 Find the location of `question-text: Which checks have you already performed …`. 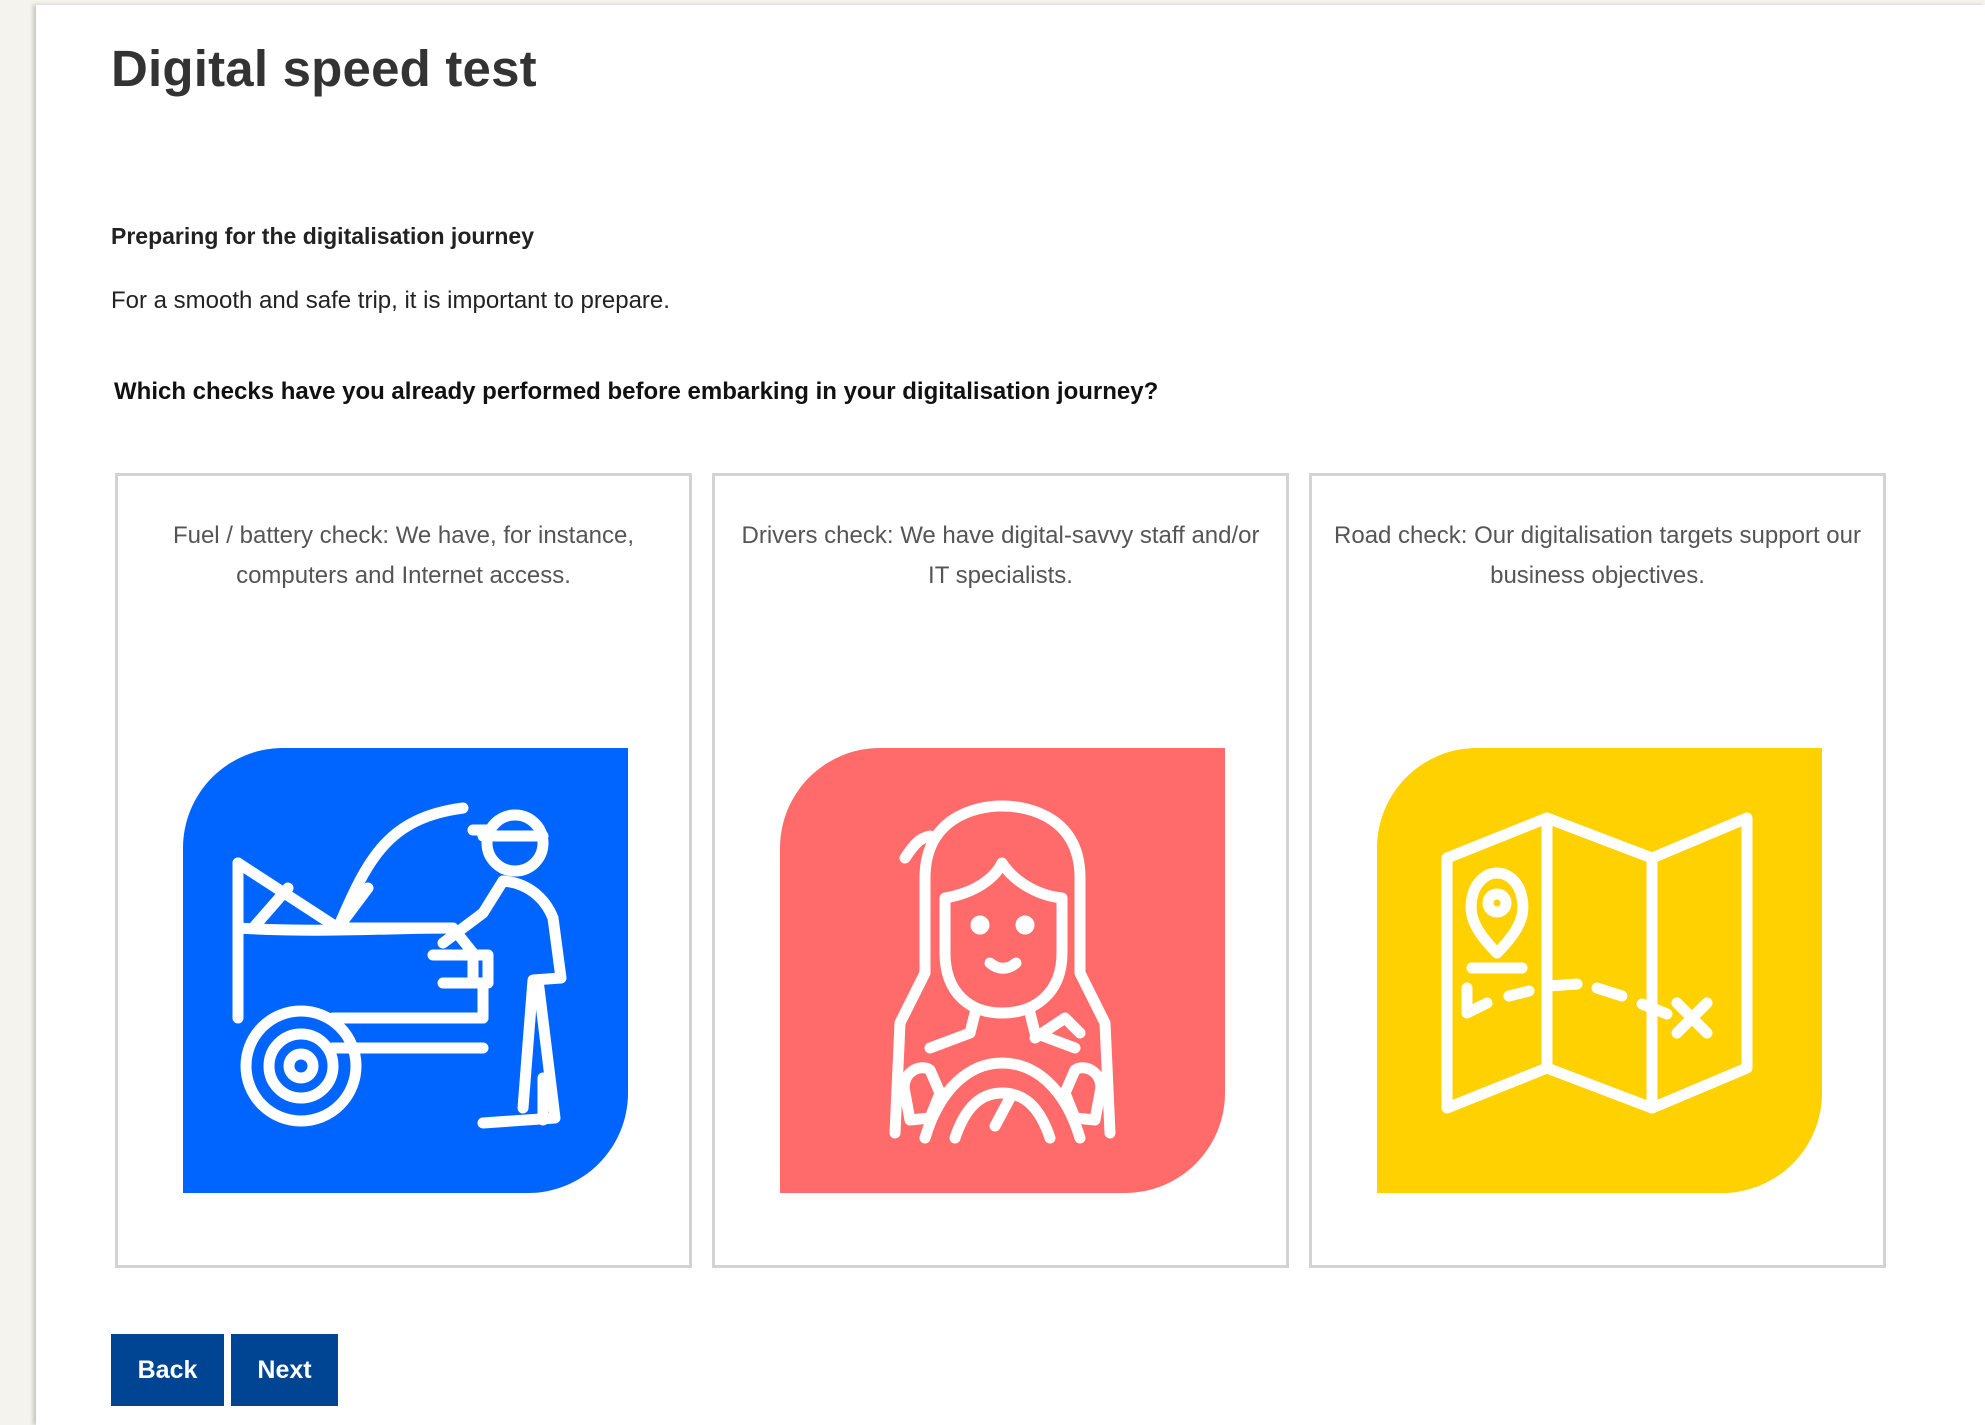

question-text: Which checks have you already performed … is located at coordinates (636, 391).